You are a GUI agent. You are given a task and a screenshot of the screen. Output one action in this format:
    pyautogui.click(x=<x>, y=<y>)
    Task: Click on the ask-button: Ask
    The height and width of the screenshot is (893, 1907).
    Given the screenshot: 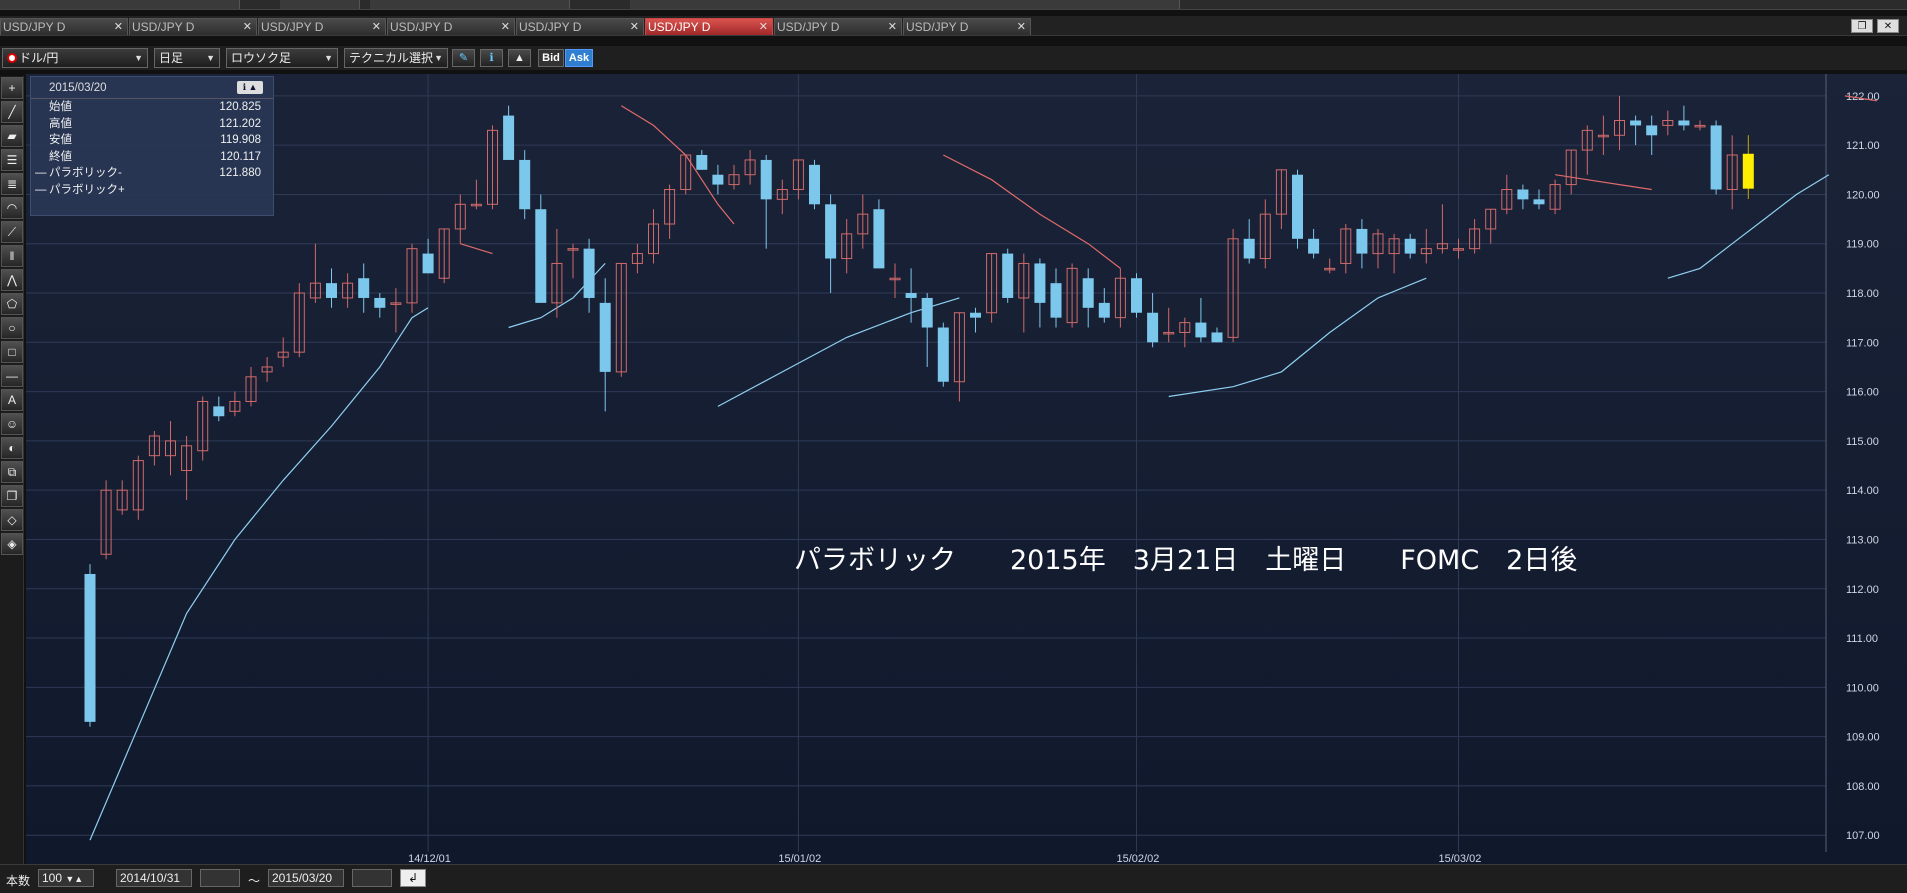 What is the action you would take?
    pyautogui.click(x=579, y=58)
    